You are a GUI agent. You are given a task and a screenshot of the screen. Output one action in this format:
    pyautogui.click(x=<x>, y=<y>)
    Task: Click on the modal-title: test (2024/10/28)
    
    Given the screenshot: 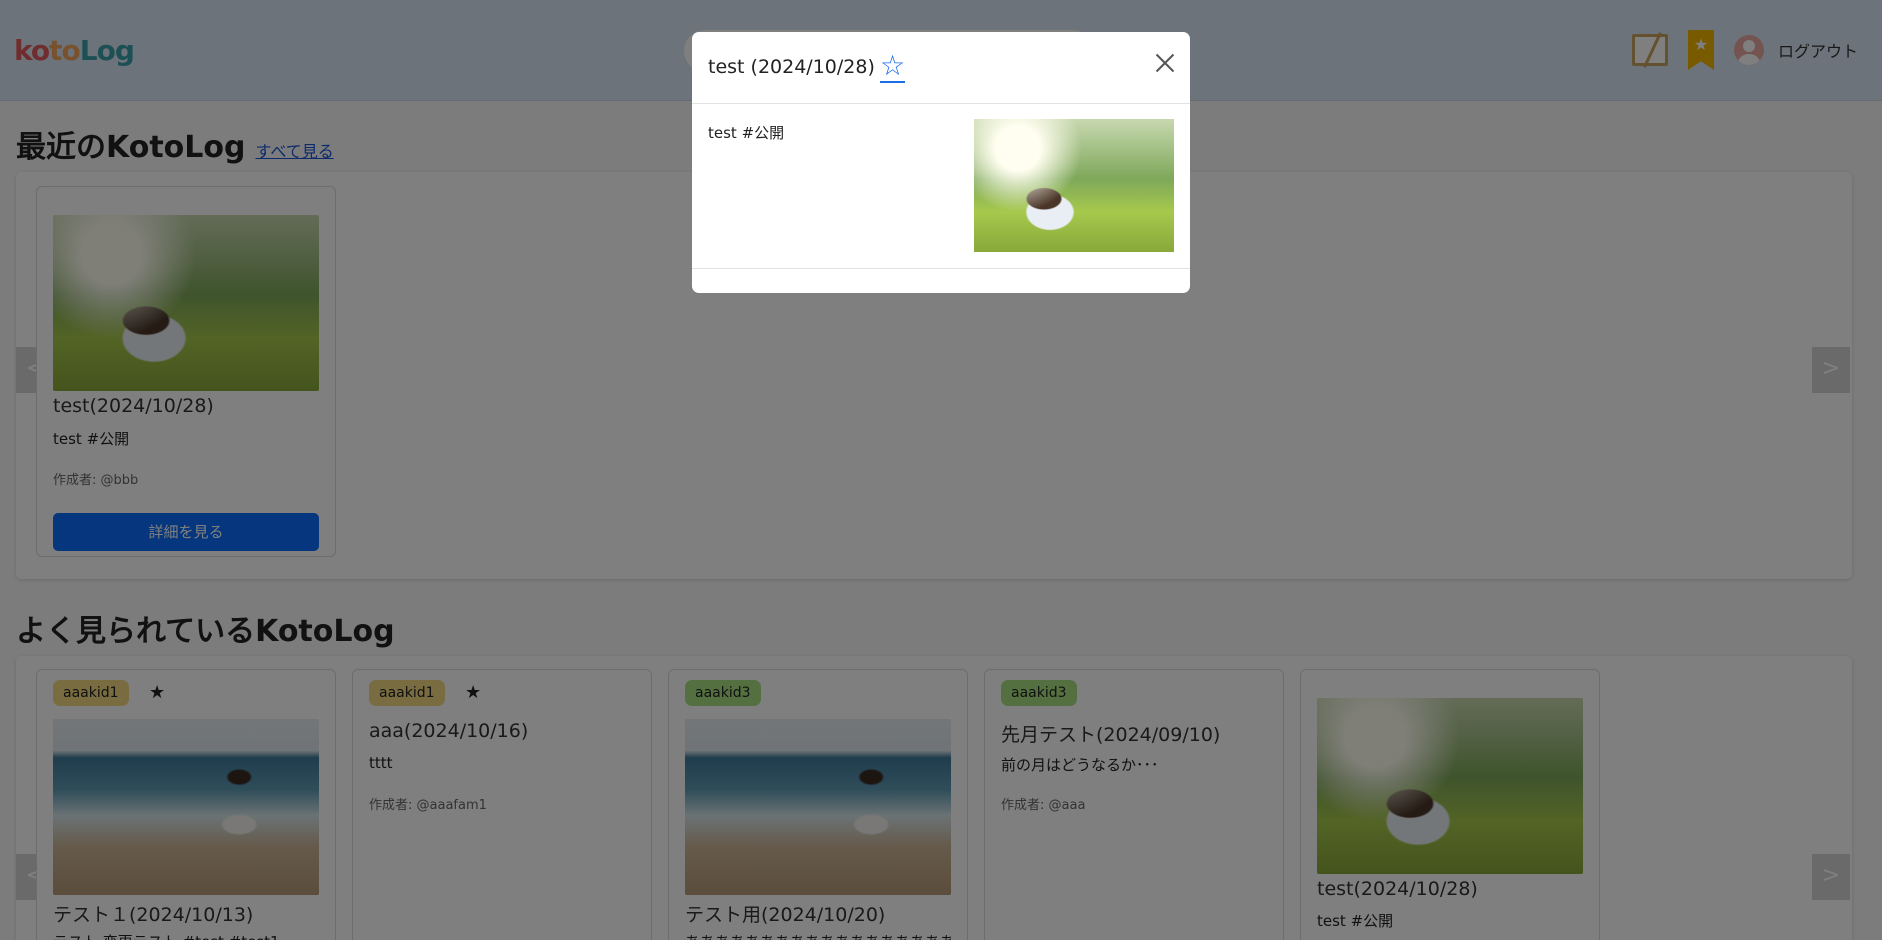 What is the action you would take?
    pyautogui.click(x=791, y=67)
    